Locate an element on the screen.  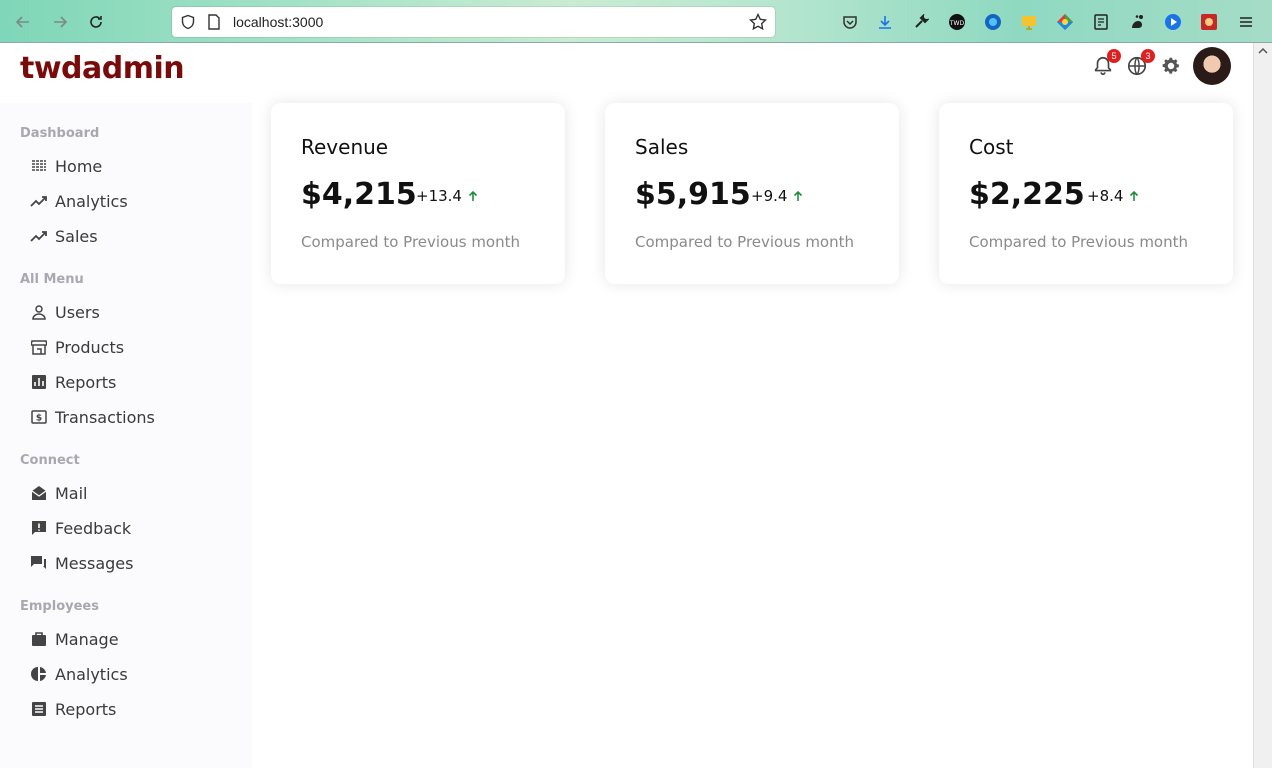
hamburger-menu-icon is located at coordinates (1246, 22).